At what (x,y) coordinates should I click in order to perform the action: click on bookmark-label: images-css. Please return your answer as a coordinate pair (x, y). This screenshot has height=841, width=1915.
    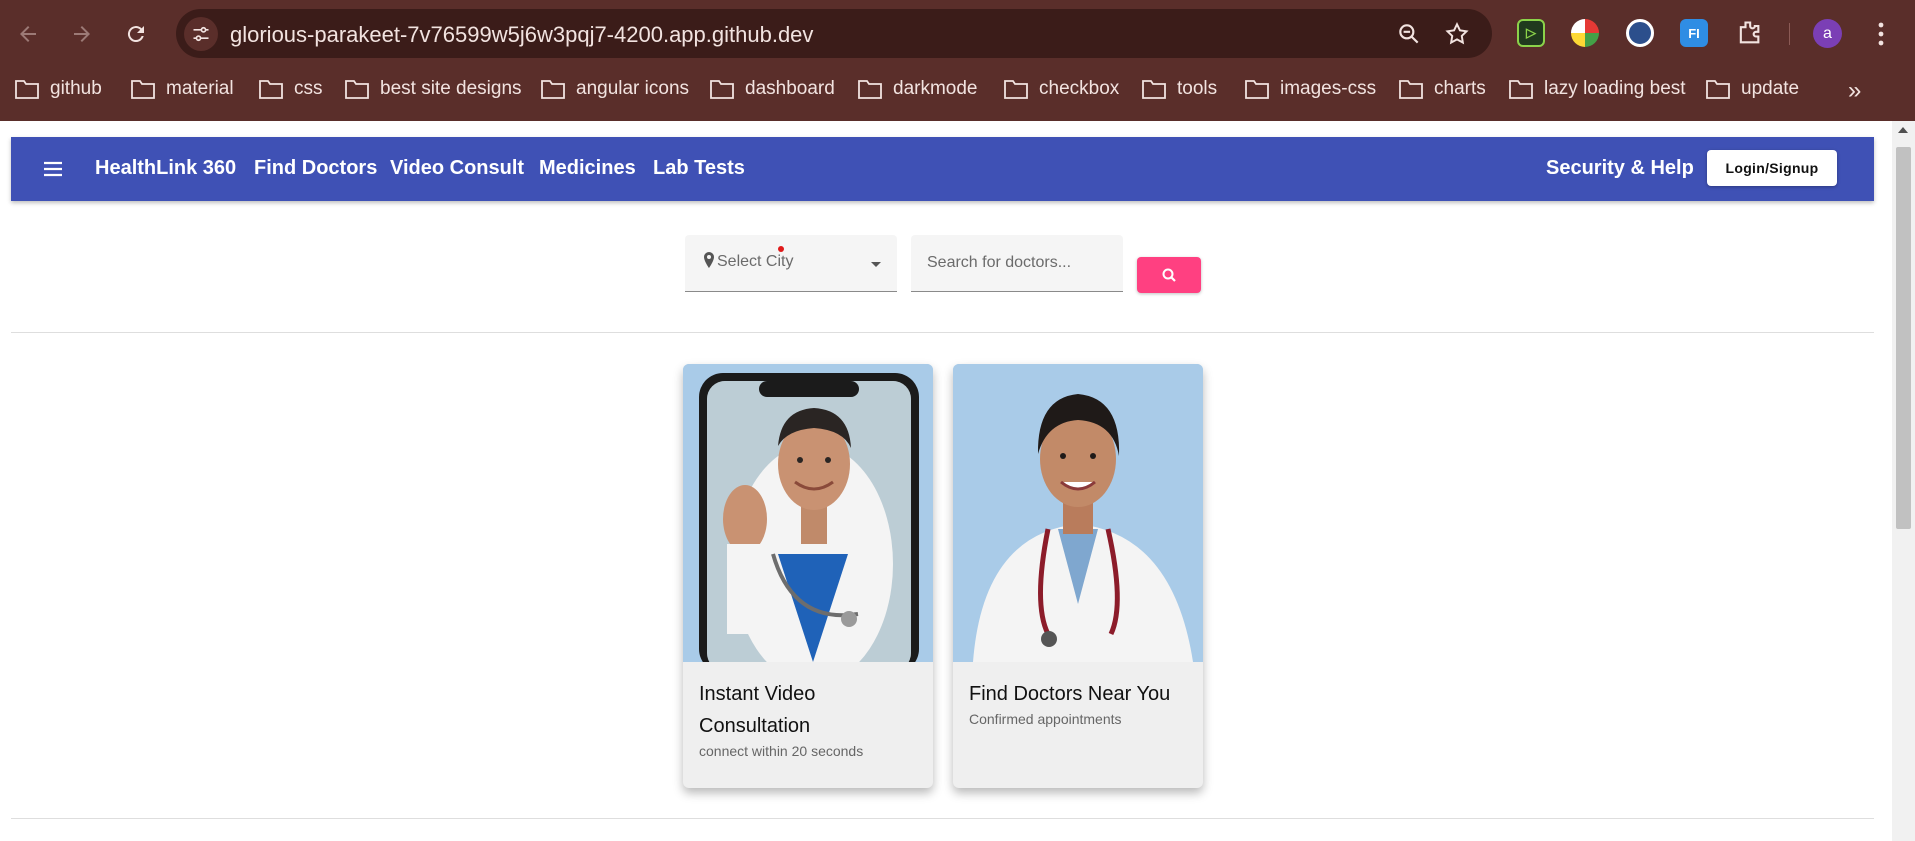
    Looking at the image, I should click on (1328, 88).